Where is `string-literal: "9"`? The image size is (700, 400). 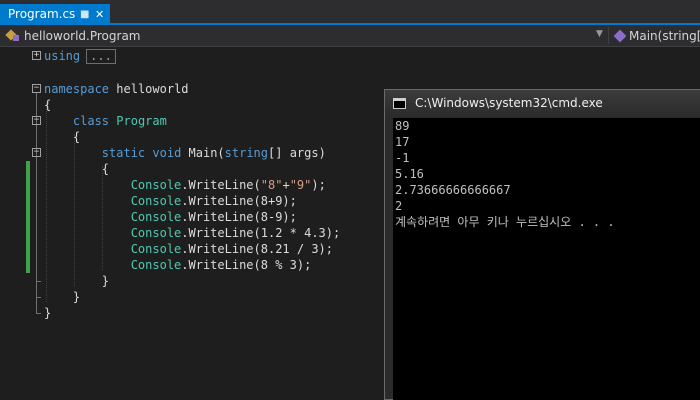
string-literal: "9" is located at coordinates (300, 185).